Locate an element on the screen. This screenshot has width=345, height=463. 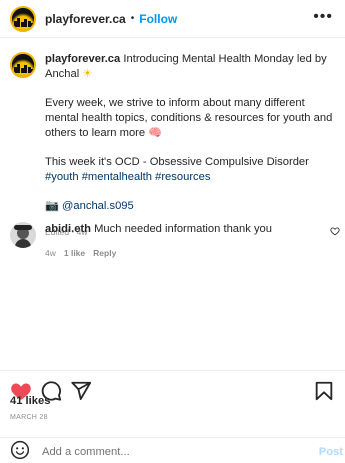
hashtag-youth: #youth is located at coordinates (62, 177).